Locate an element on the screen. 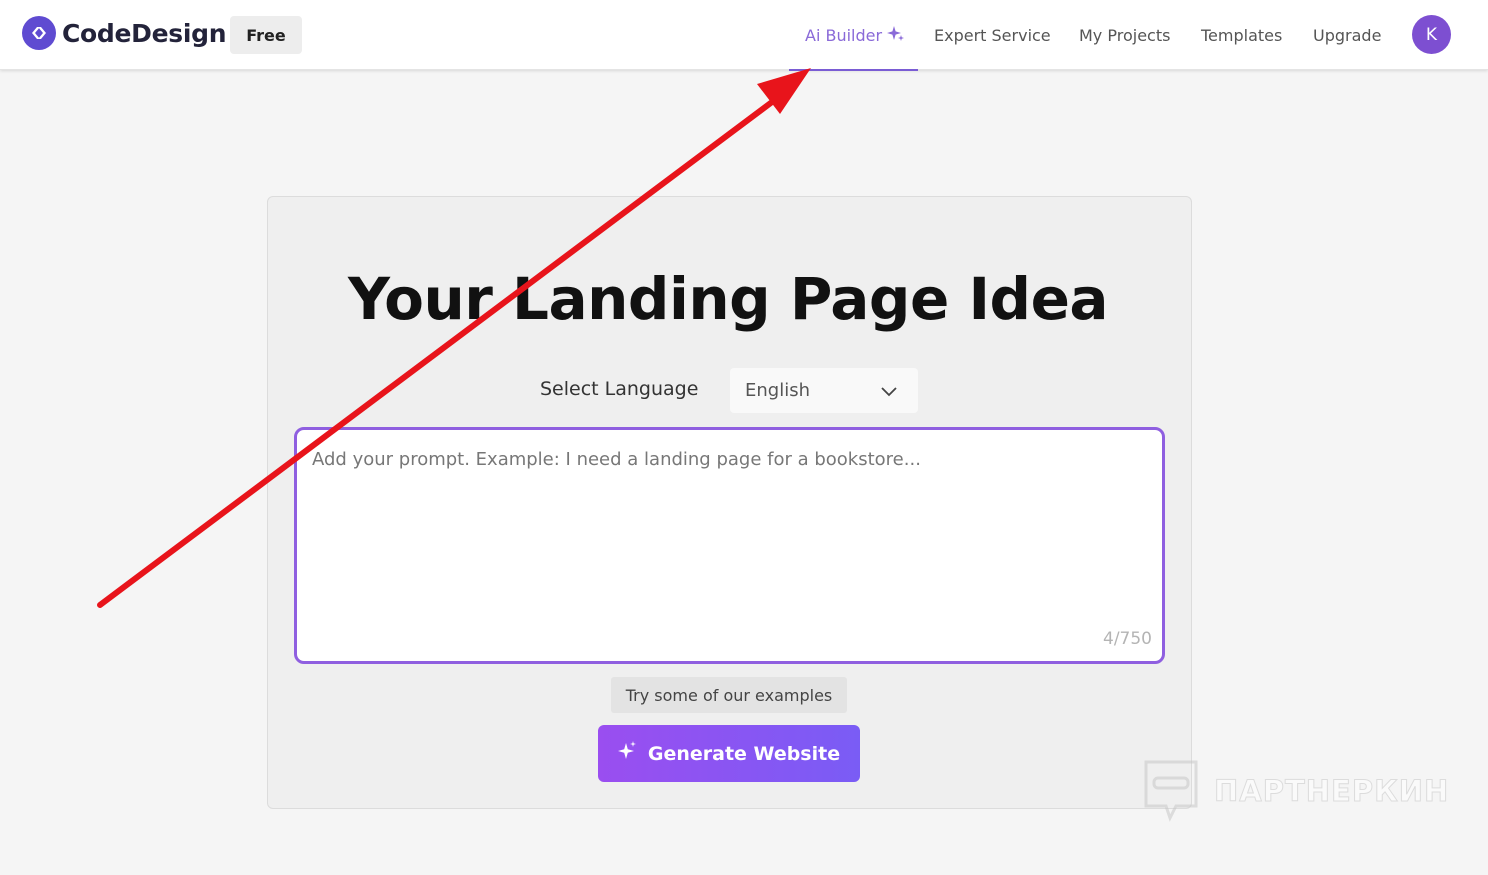 The width and height of the screenshot is (1488, 875). nav-ai-builder: Ai Builder is located at coordinates (853, 35).